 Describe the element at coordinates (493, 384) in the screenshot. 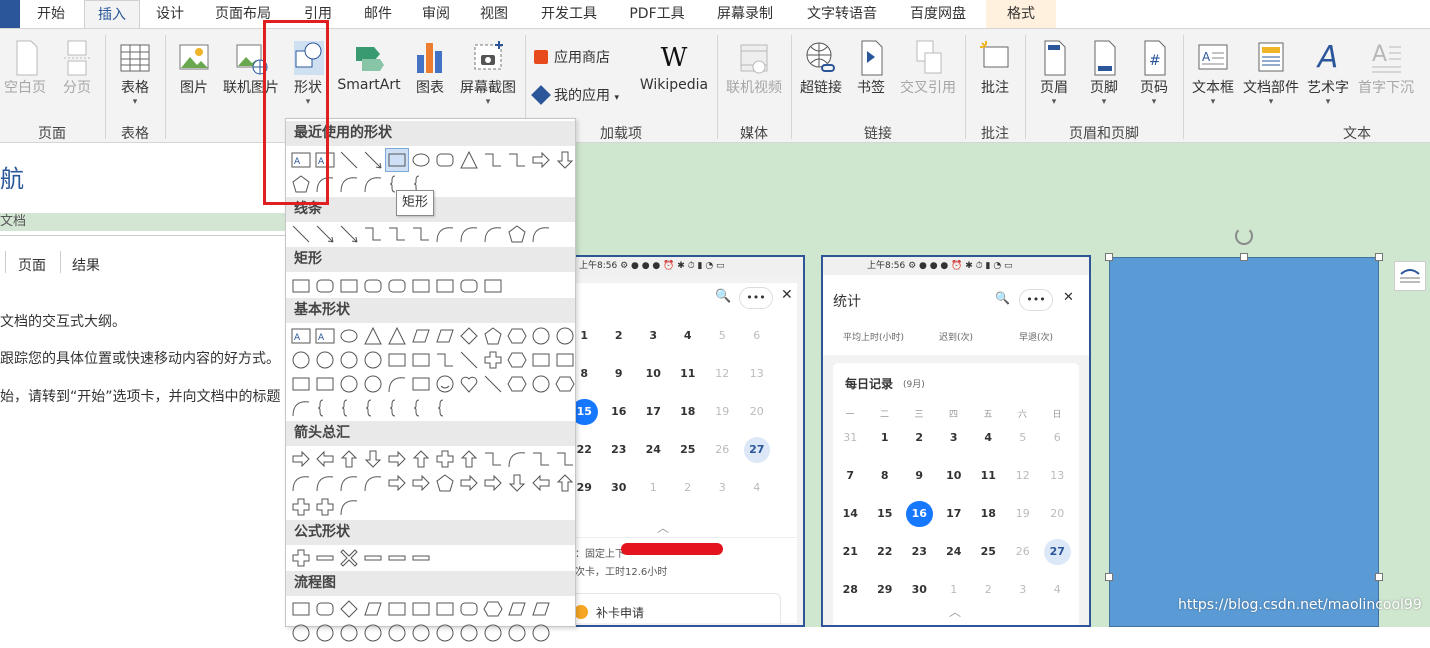

I see `basic-line-icon` at that location.